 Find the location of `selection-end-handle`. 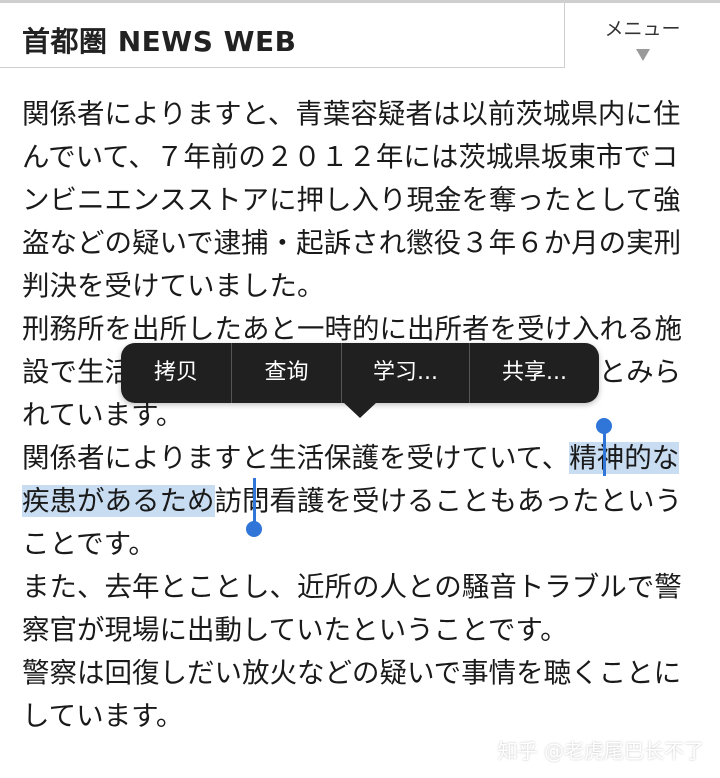

selection-end-handle is located at coordinates (254, 529).